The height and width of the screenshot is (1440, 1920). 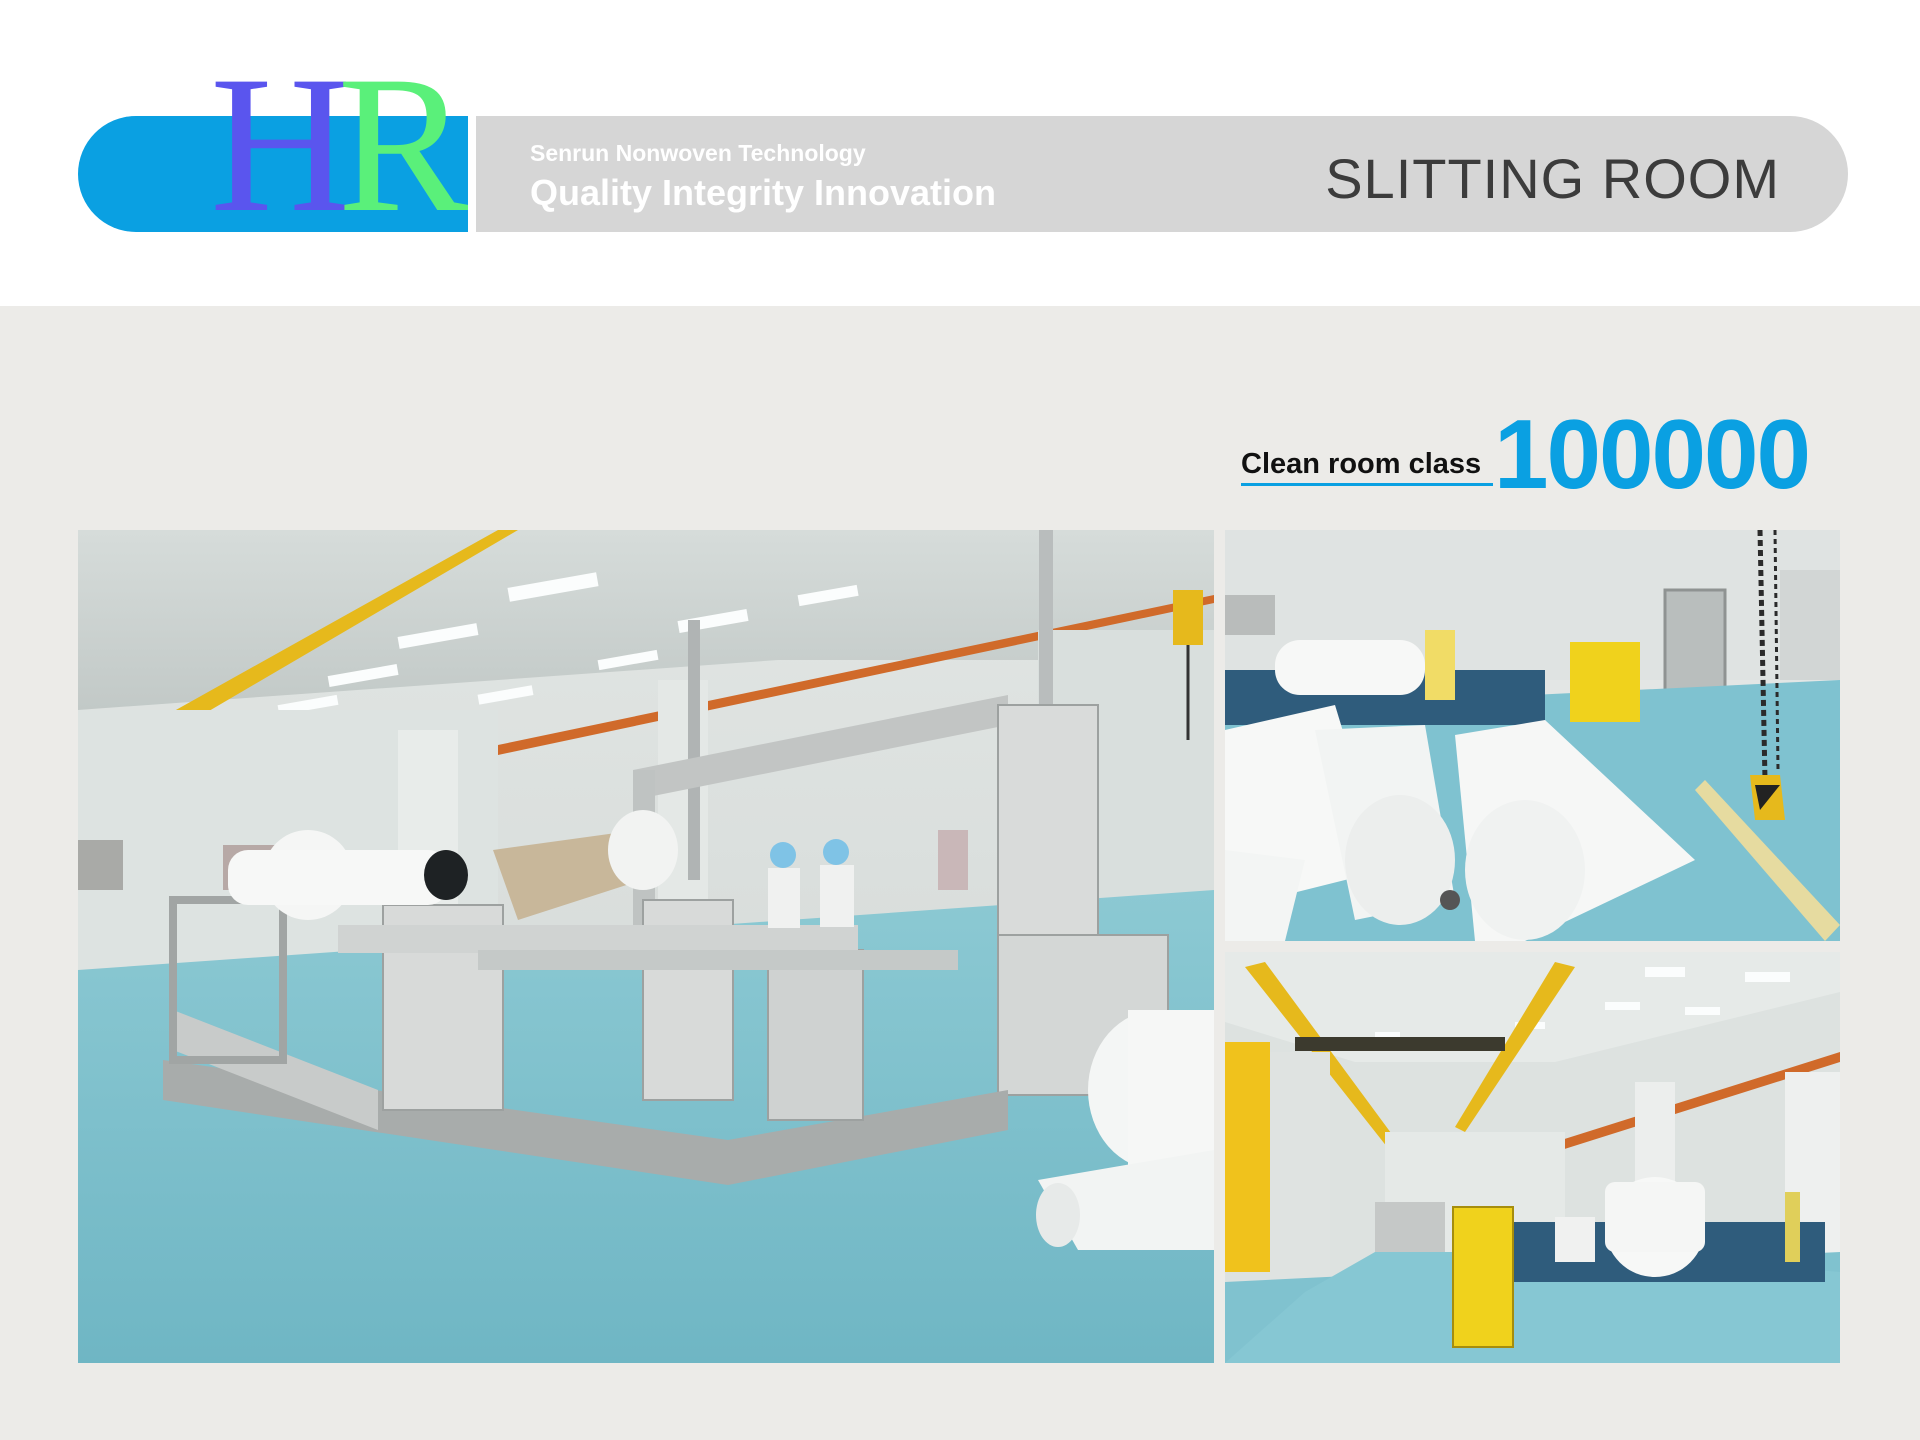 I want to click on clean-room-underline, so click(x=1367, y=484).